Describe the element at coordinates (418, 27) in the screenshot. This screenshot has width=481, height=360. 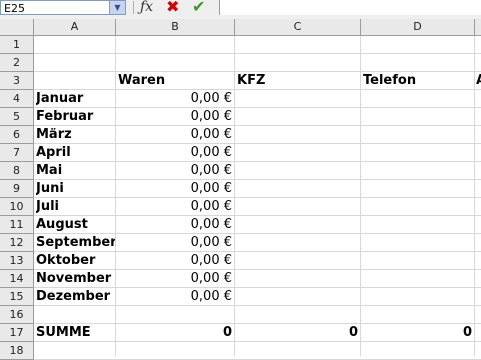
I see `column-header-d: D` at that location.